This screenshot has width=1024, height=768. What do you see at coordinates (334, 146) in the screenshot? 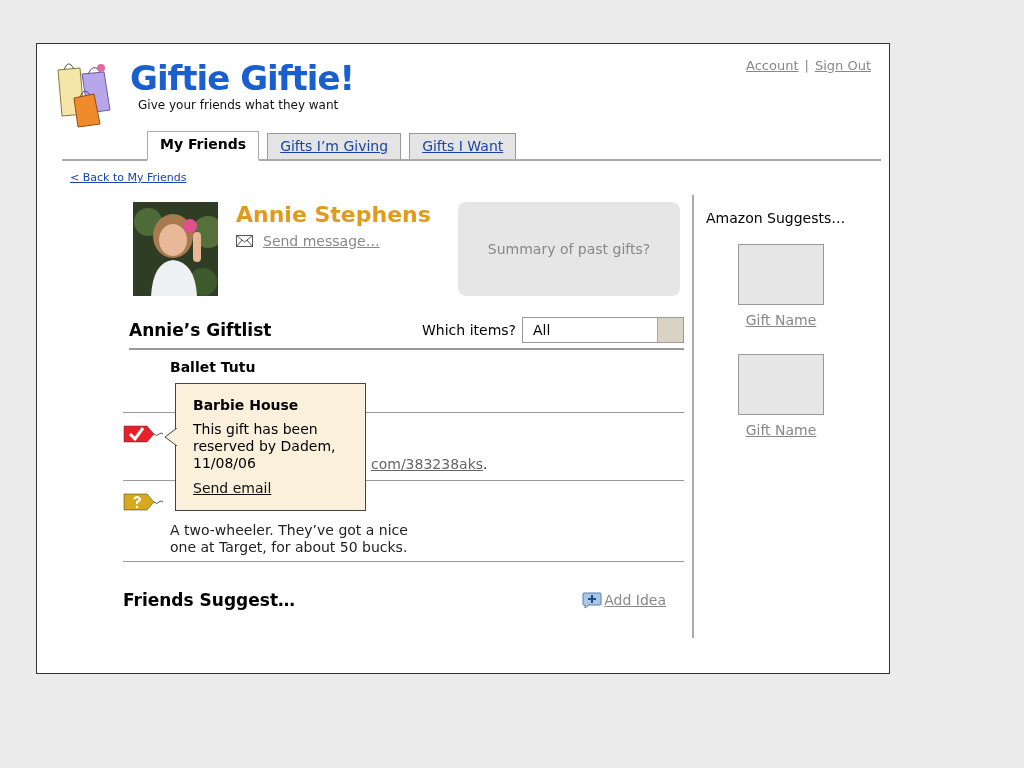
I see `tab: Gifts I’m Giving` at bounding box center [334, 146].